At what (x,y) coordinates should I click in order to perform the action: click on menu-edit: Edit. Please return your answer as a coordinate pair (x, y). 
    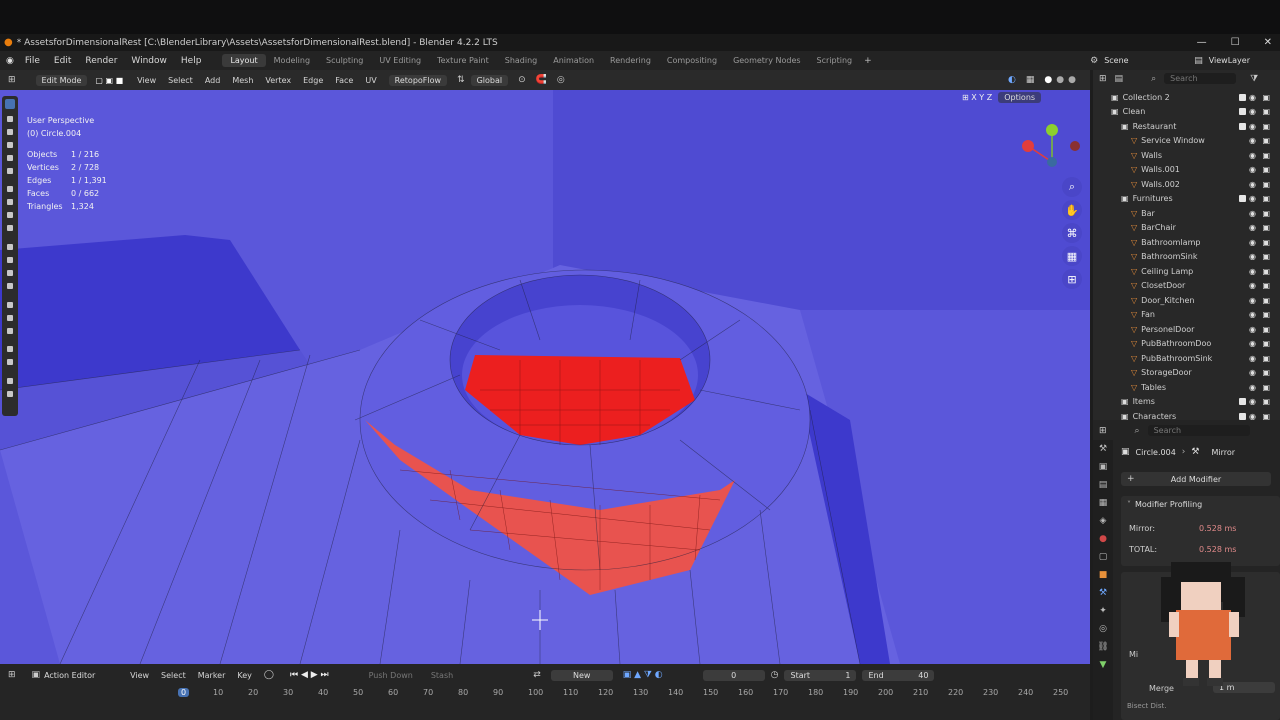
    Looking at the image, I should click on (62, 61).